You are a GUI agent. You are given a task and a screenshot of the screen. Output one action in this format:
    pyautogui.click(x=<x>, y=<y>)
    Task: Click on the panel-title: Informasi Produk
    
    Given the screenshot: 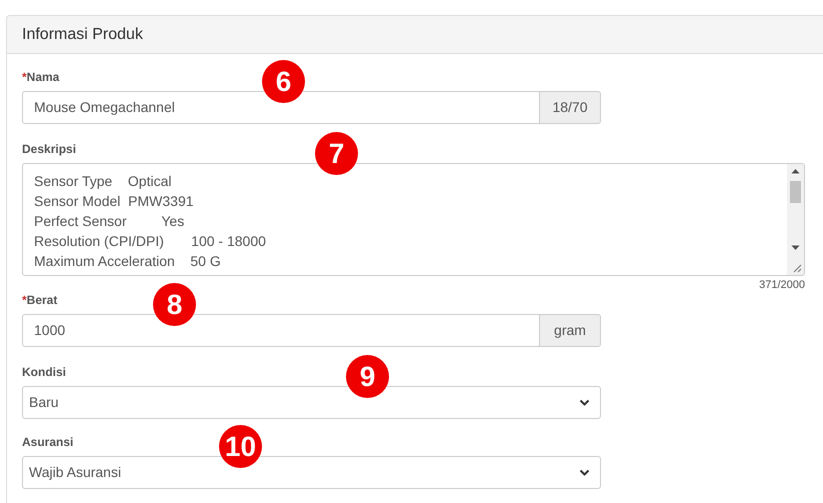 What is the action you would take?
    pyautogui.click(x=82, y=34)
    